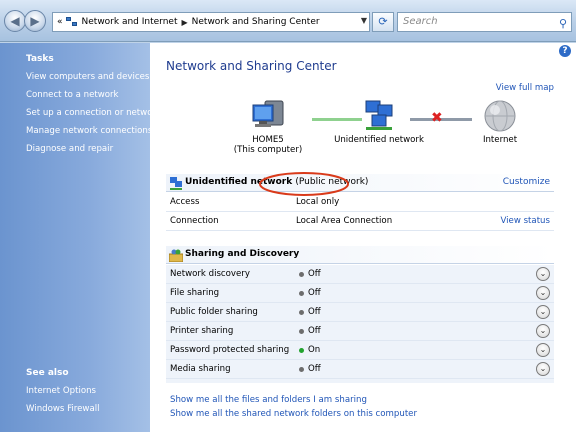 This screenshot has width=576, height=432. Describe the element at coordinates (383, 22) in the screenshot. I see `refresh-button: ⟳` at that location.